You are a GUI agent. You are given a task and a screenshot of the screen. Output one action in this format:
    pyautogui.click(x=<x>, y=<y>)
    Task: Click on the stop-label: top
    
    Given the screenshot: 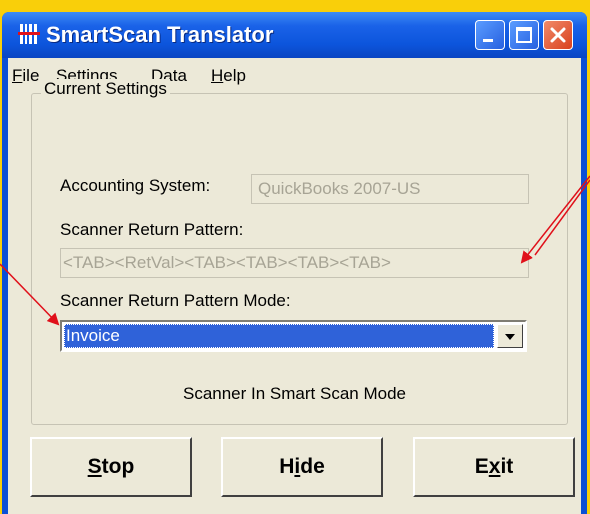 What is the action you would take?
    pyautogui.click(x=118, y=466)
    